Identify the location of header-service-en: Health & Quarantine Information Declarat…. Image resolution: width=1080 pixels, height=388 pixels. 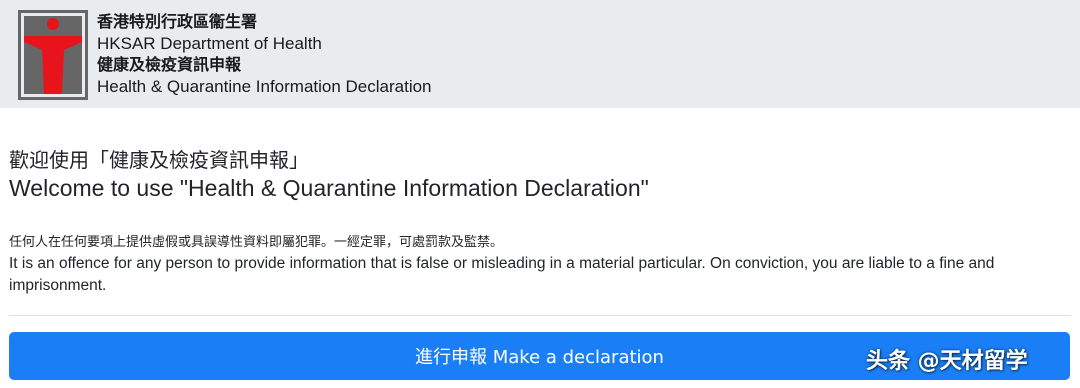
(264, 86).